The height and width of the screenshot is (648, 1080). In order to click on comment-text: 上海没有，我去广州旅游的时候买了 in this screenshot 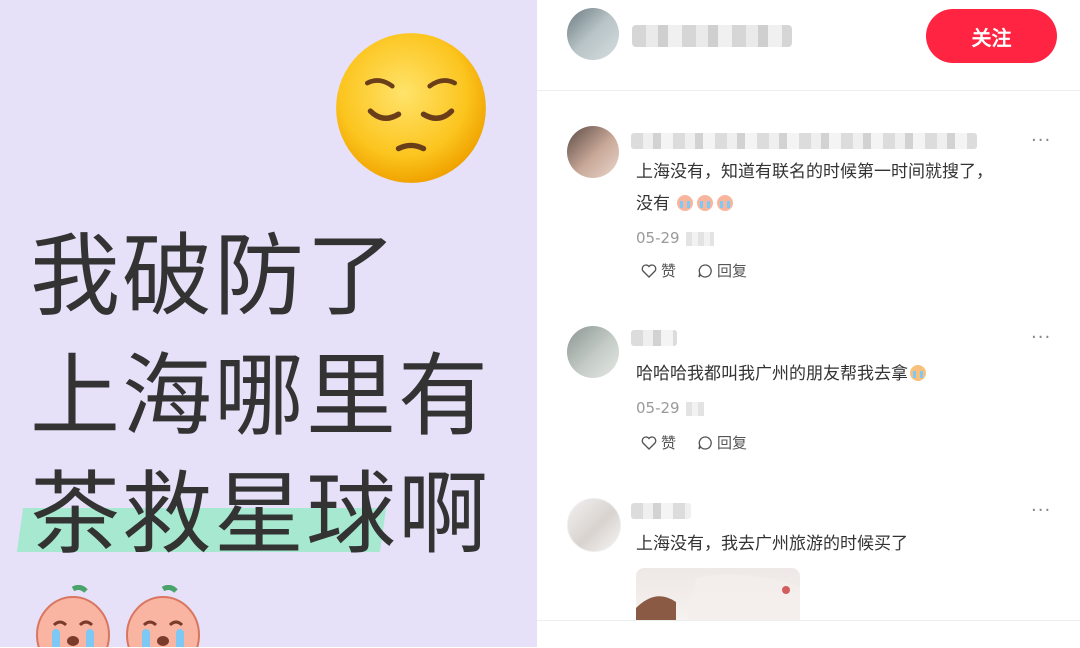, I will do `click(841, 544)`.